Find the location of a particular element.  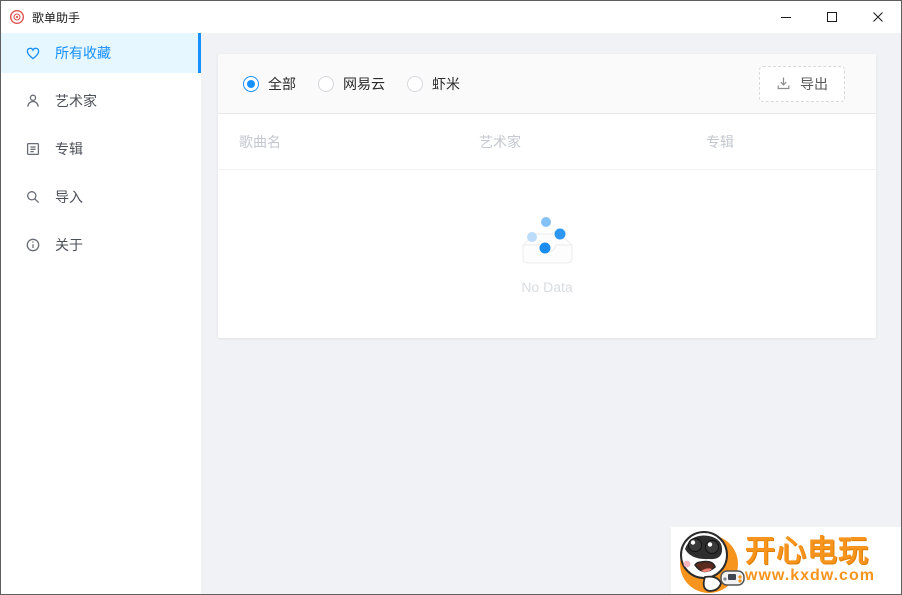

app-logo-icon is located at coordinates (17, 17).